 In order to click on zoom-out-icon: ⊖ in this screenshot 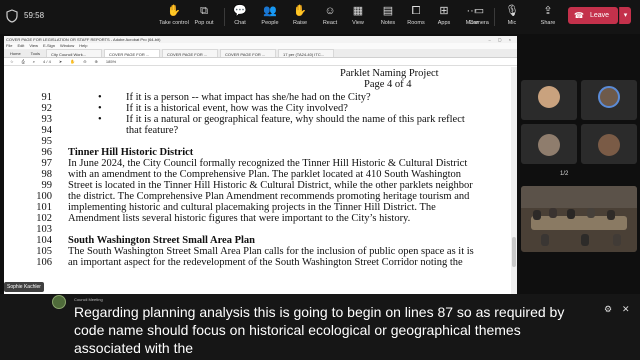, I will do `click(84, 61)`.